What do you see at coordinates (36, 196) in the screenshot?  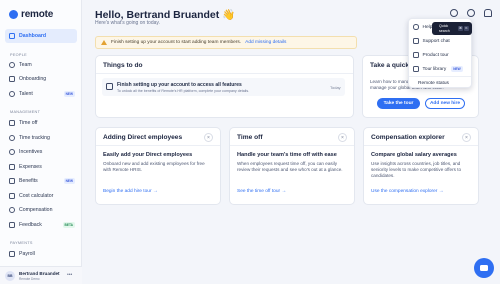 I see `sidebar-item-label: Cost calculator` at bounding box center [36, 196].